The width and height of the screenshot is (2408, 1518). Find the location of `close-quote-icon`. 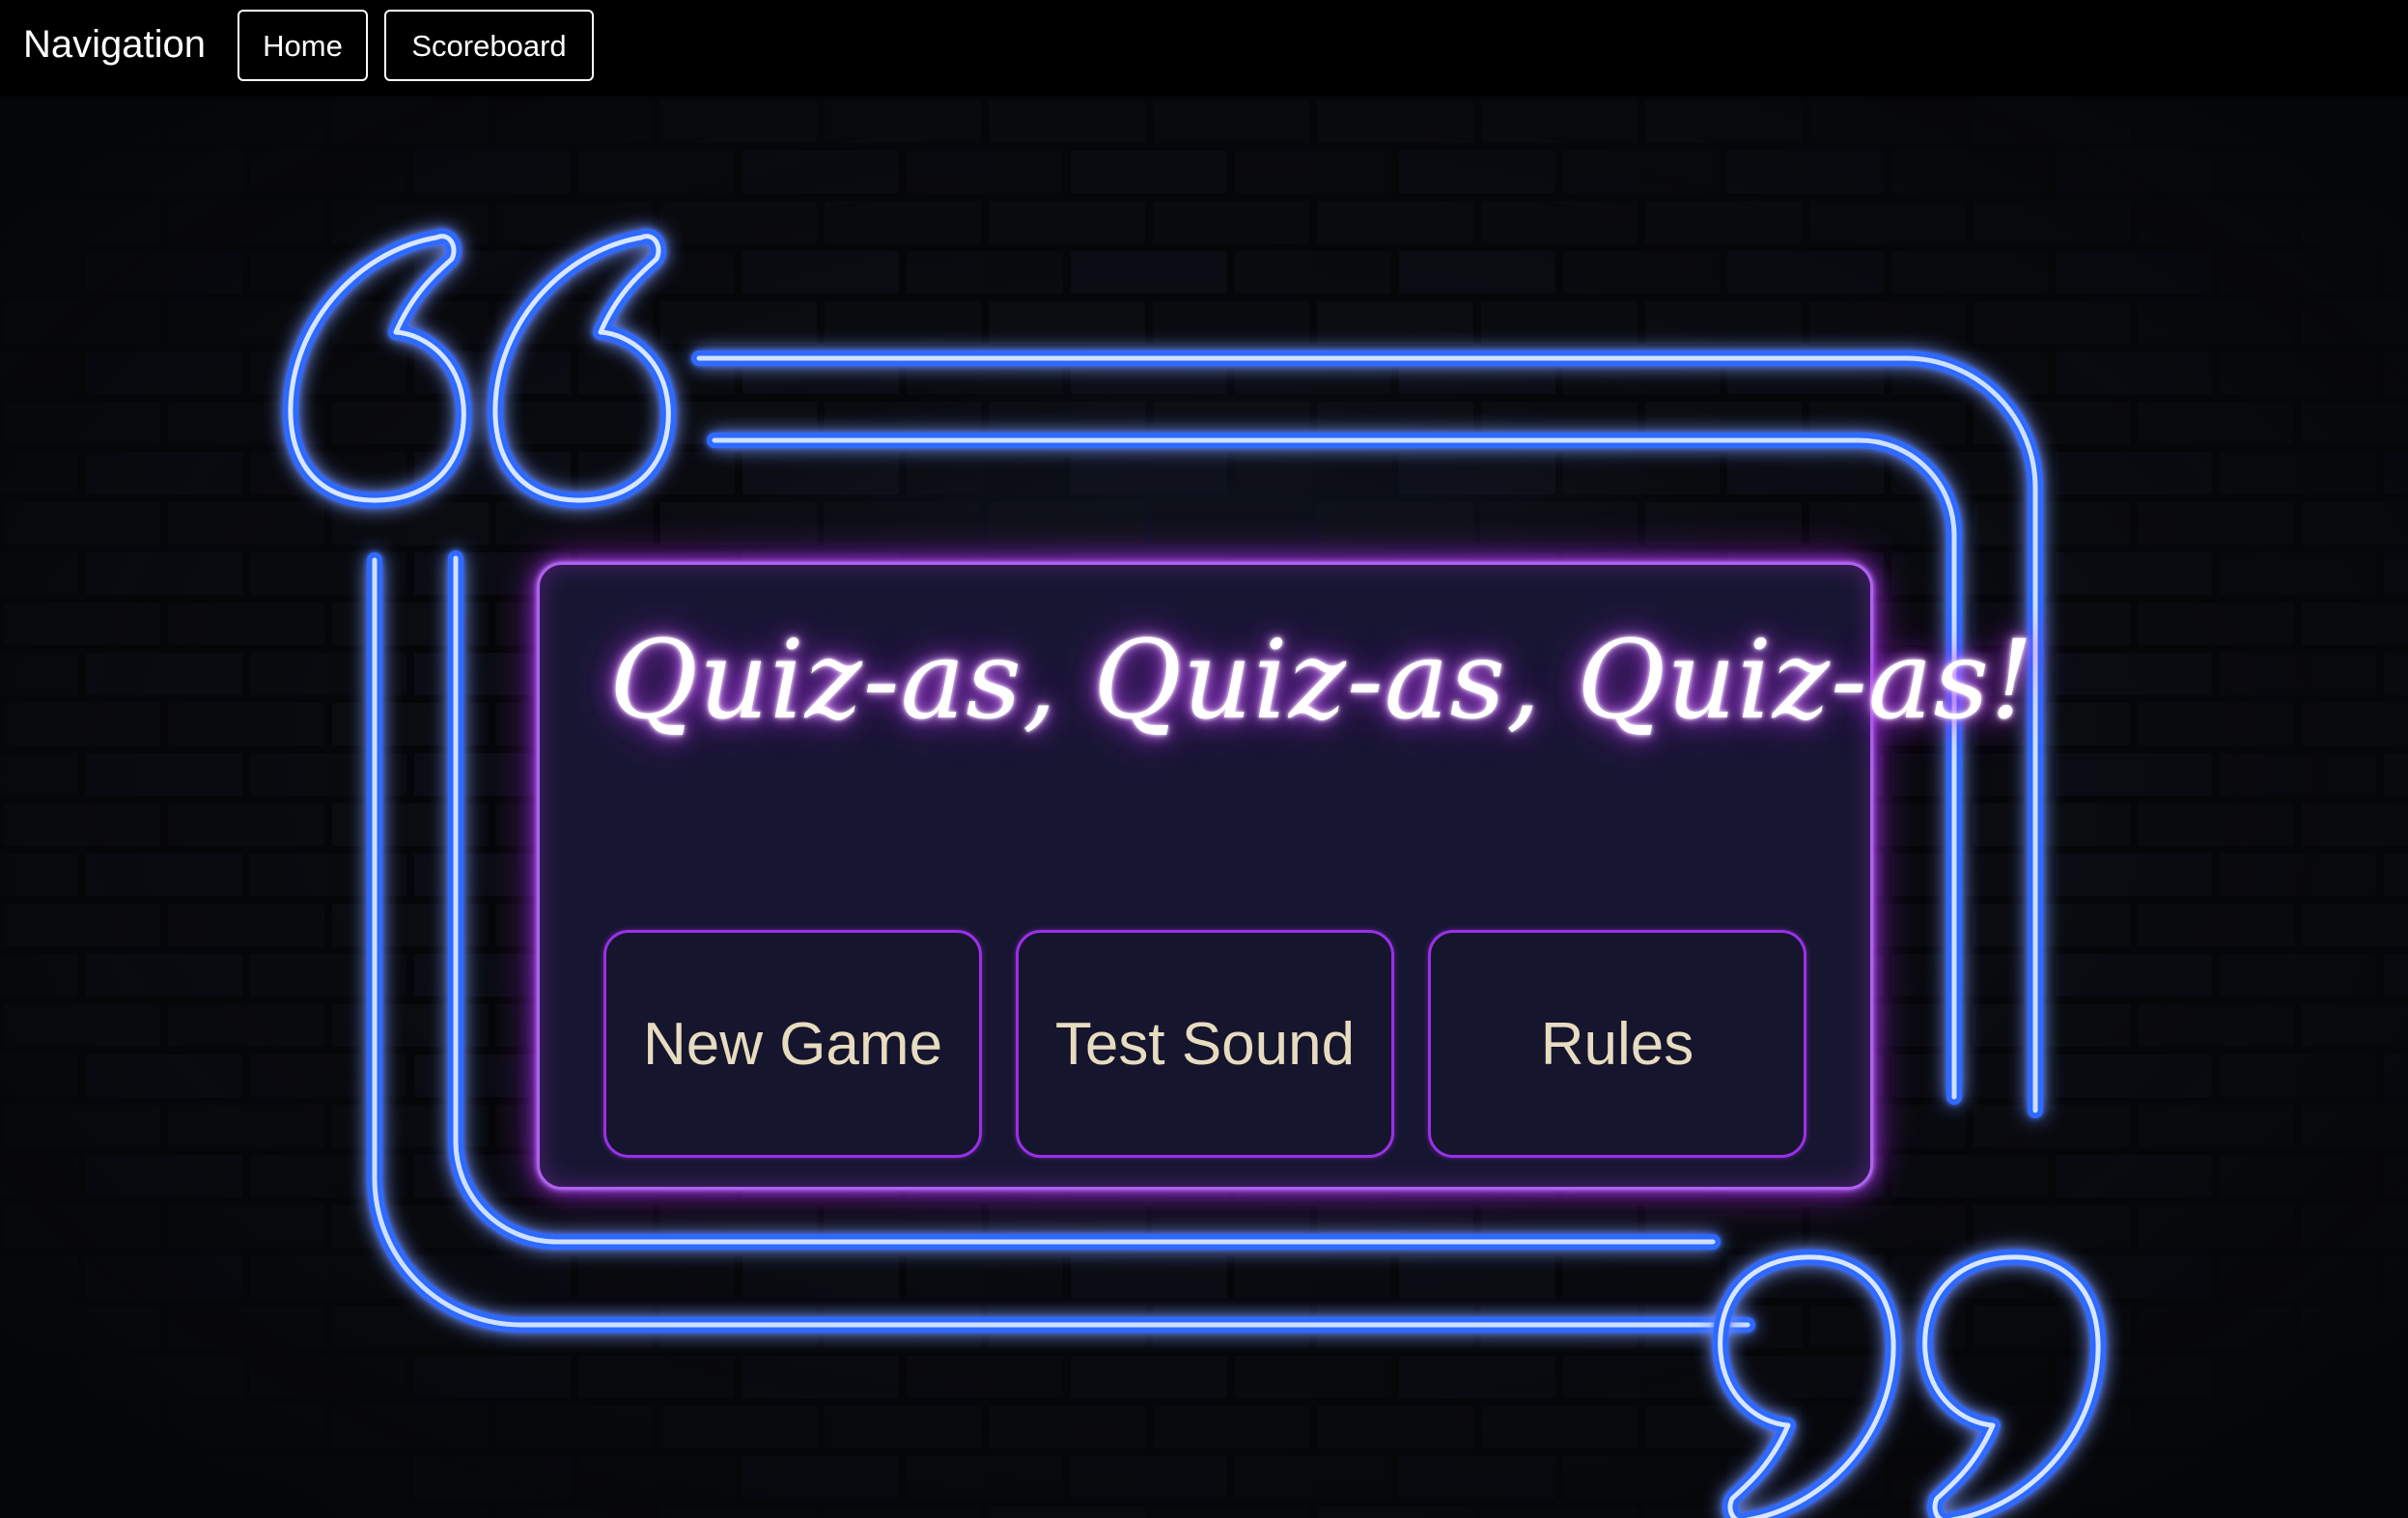

close-quote-icon is located at coordinates (1910, 1383).